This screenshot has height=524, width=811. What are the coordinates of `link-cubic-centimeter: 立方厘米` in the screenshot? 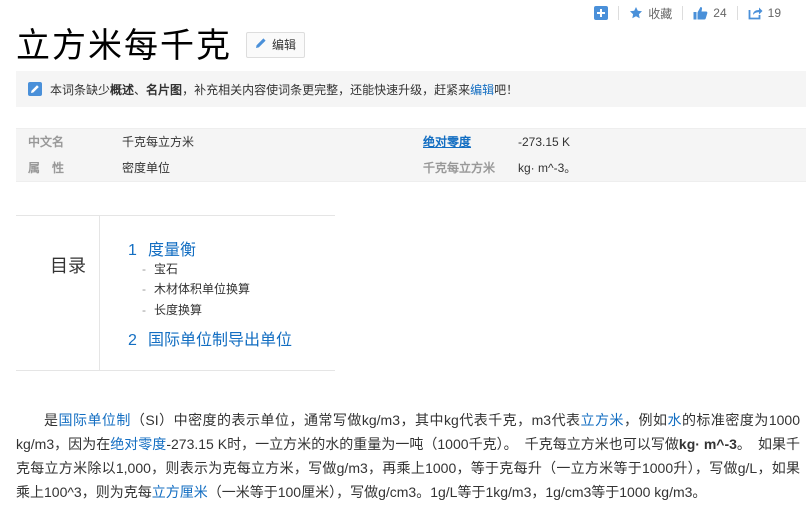 It's located at (180, 492).